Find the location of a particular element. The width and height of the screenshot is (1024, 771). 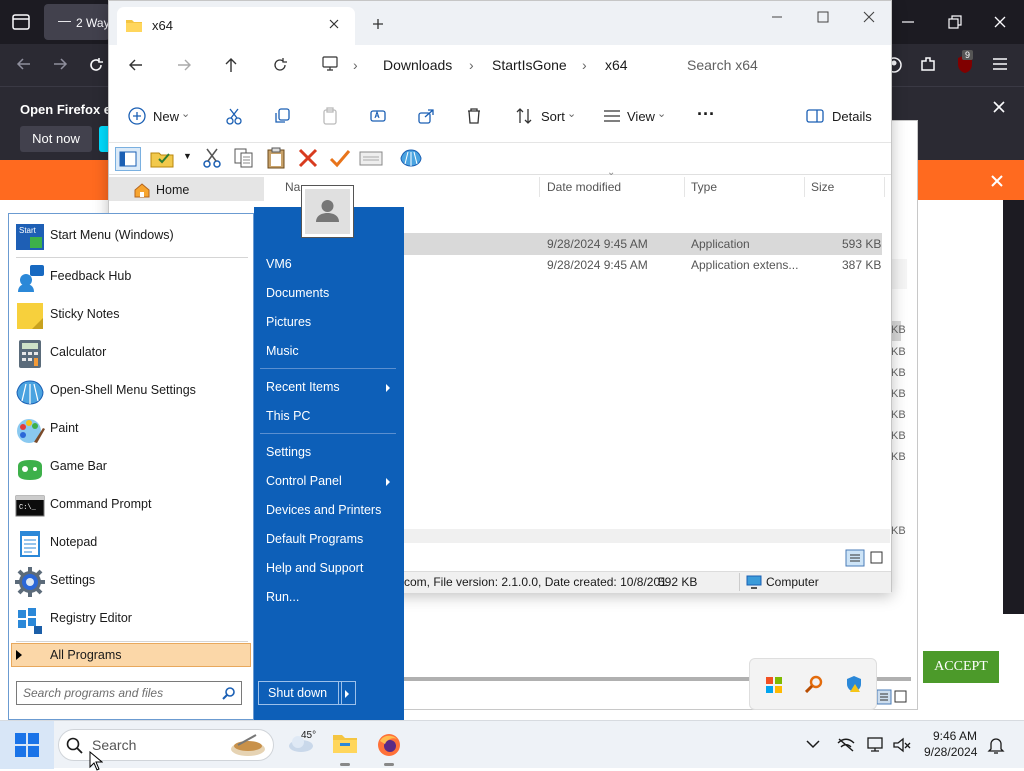

place-devices-printers: Devices and Printers is located at coordinates (323, 510).